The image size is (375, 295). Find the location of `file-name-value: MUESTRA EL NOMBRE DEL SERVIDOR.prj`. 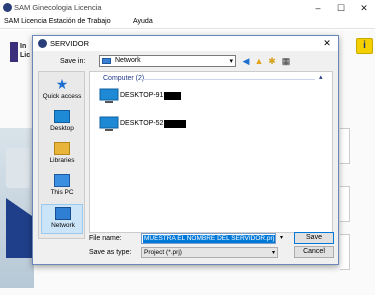

file-name-value: MUESTRA EL NOMBRE DEL SERVIDOR.prj is located at coordinates (209, 239).